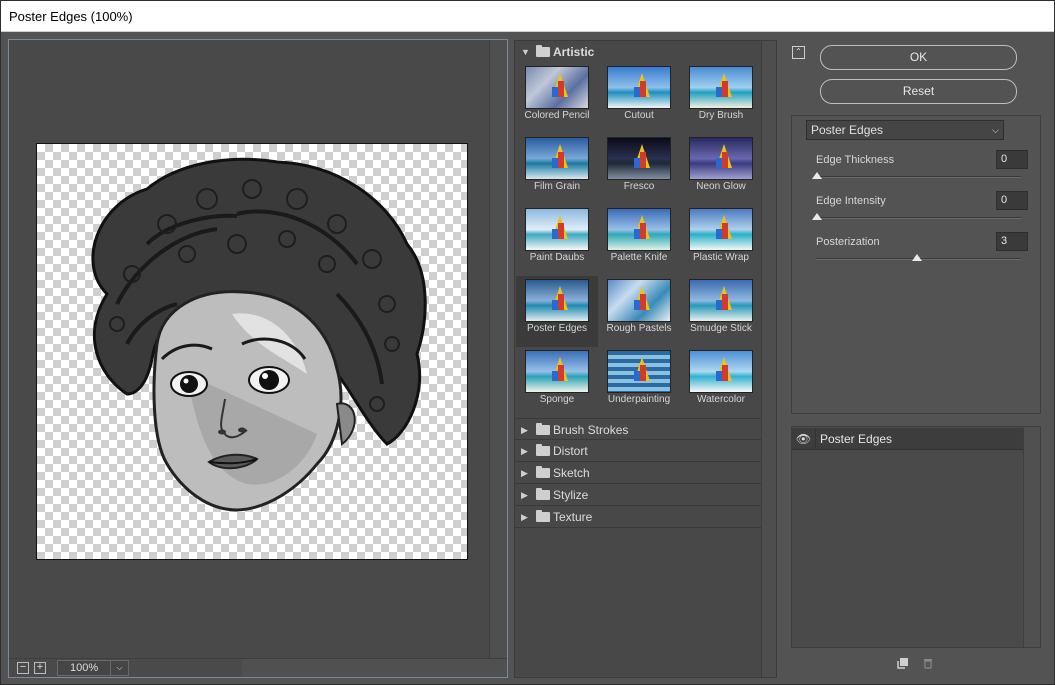 The width and height of the screenshot is (1055, 685). I want to click on category-sketch: ▶ Sketch, so click(638, 473).